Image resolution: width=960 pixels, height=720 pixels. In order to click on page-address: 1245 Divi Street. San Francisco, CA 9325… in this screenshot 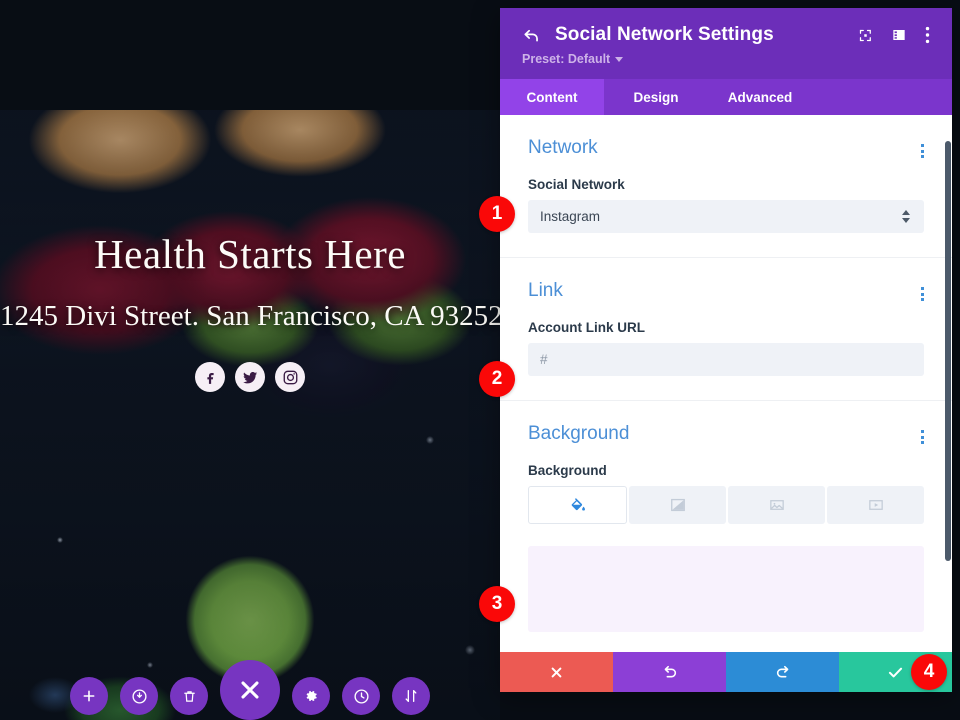, I will do `click(250, 316)`.